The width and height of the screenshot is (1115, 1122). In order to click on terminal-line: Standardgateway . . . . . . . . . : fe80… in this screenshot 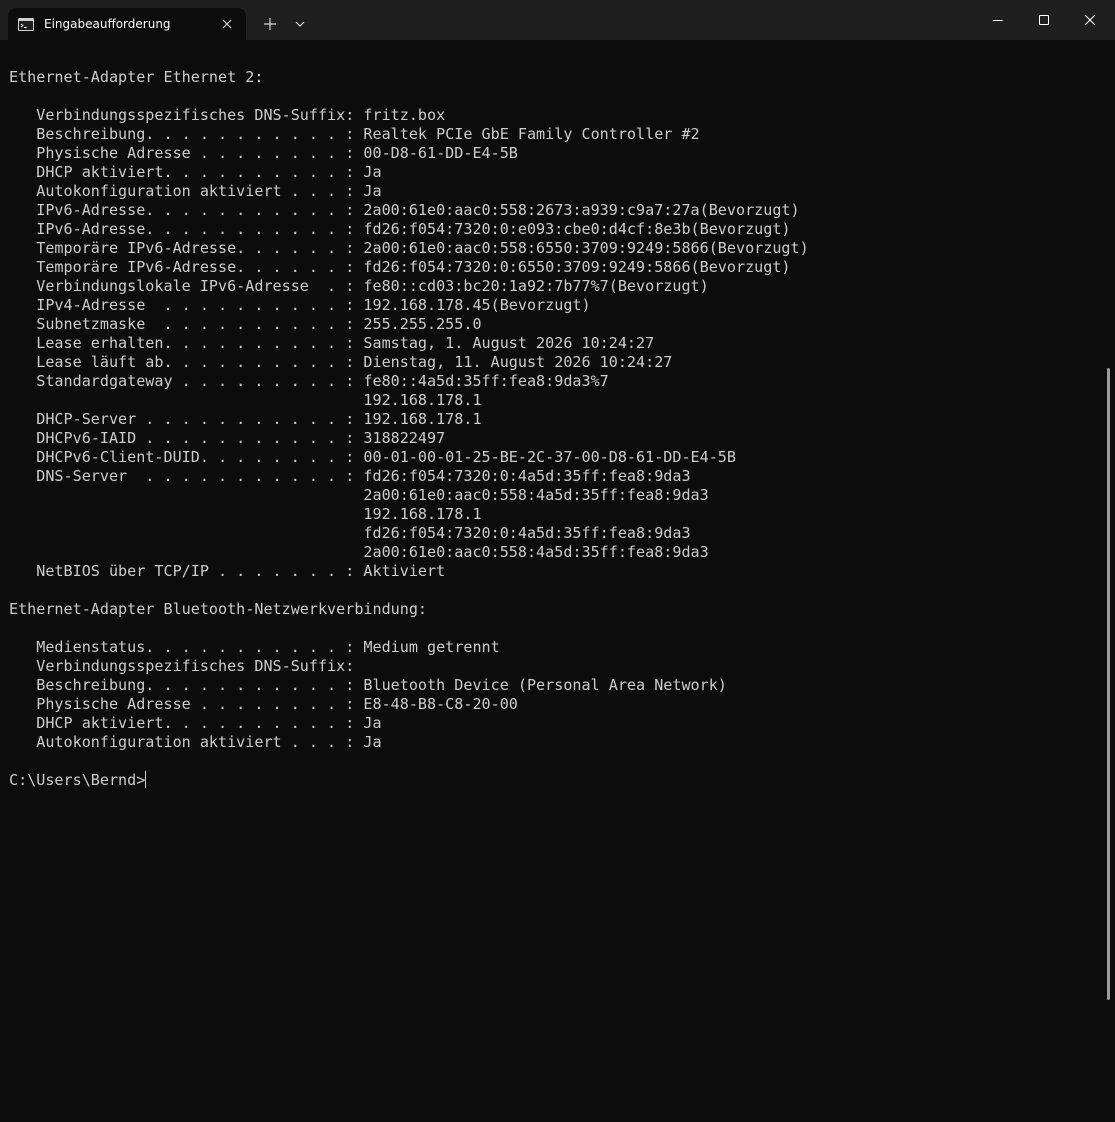, I will do `click(309, 381)`.